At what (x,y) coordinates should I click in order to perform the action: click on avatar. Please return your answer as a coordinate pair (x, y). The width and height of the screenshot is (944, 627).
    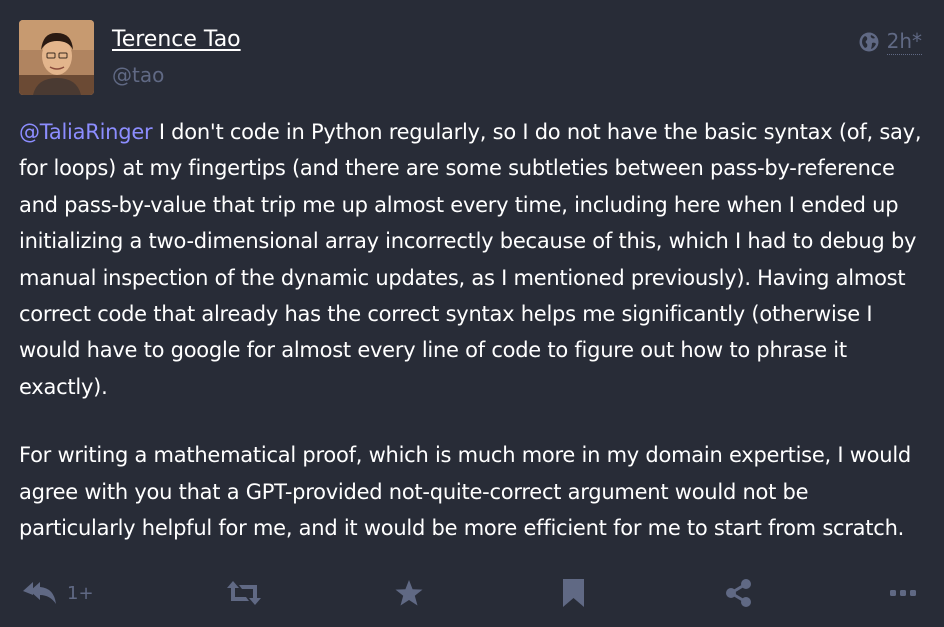
    Looking at the image, I should click on (56, 57).